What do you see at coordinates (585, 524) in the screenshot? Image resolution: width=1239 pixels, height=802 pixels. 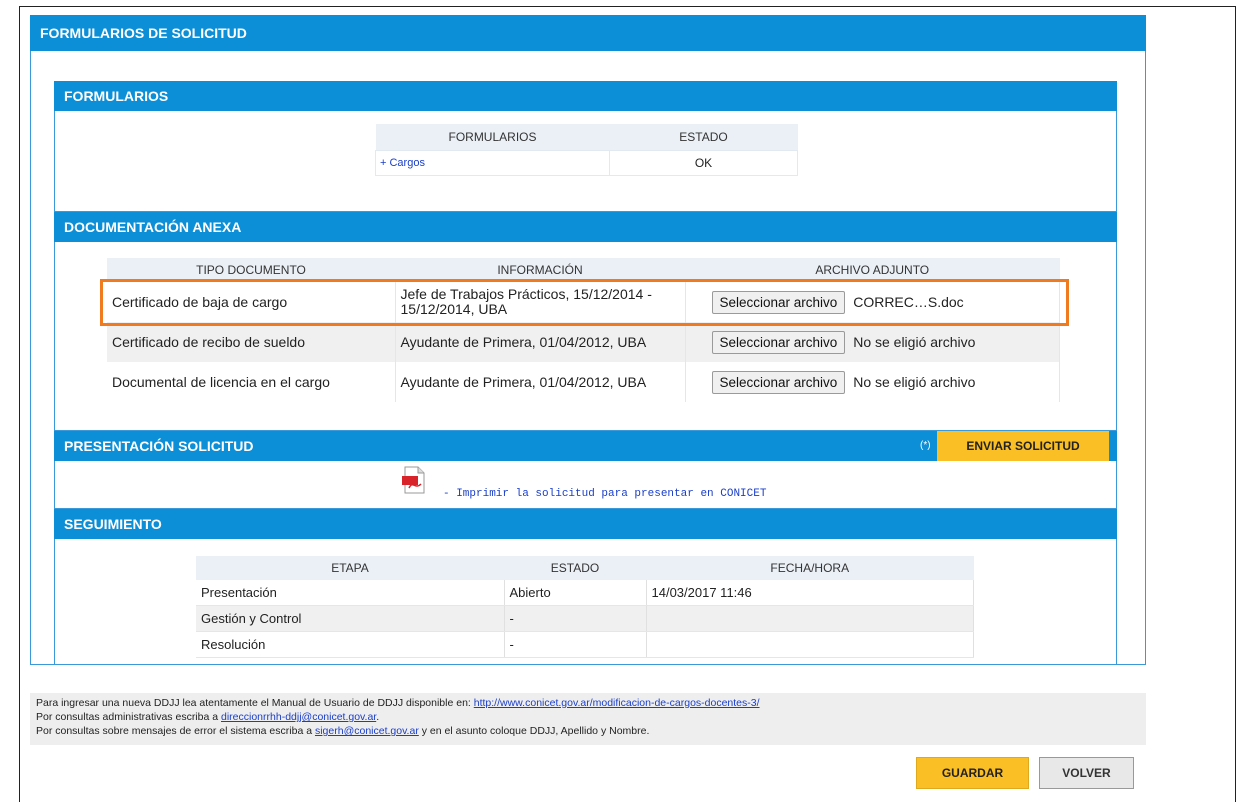 I see `seguimiento-header: SEGUIMIENTO` at bounding box center [585, 524].